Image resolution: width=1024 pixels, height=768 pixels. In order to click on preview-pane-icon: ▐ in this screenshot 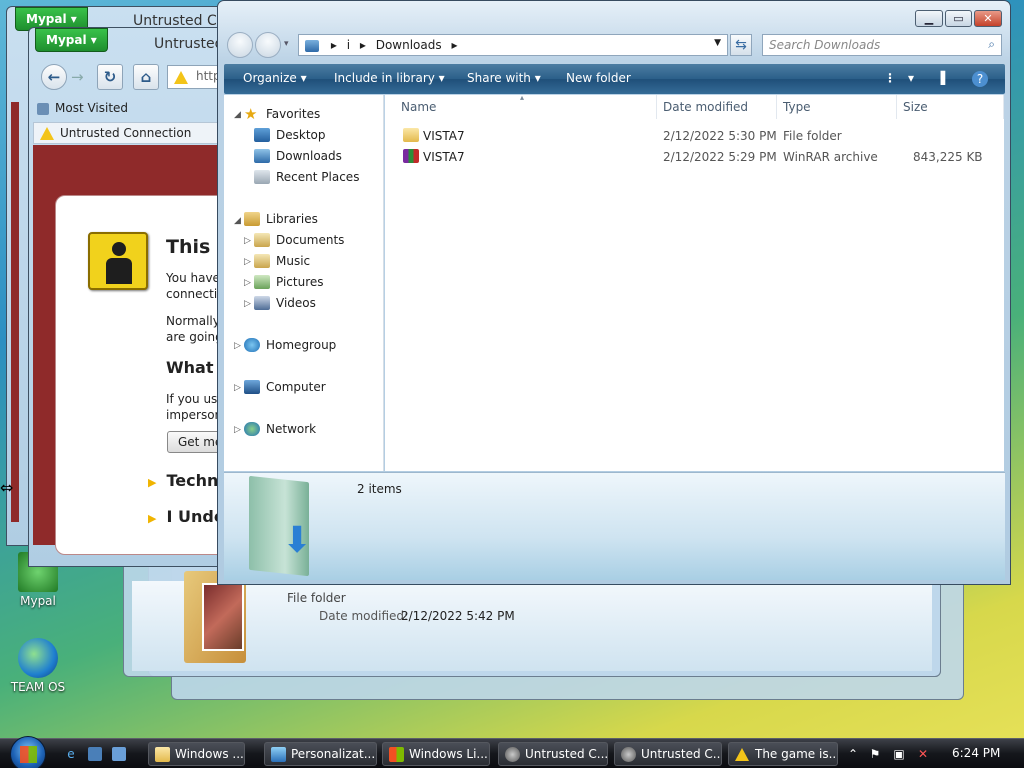, I will do `click(940, 78)`.